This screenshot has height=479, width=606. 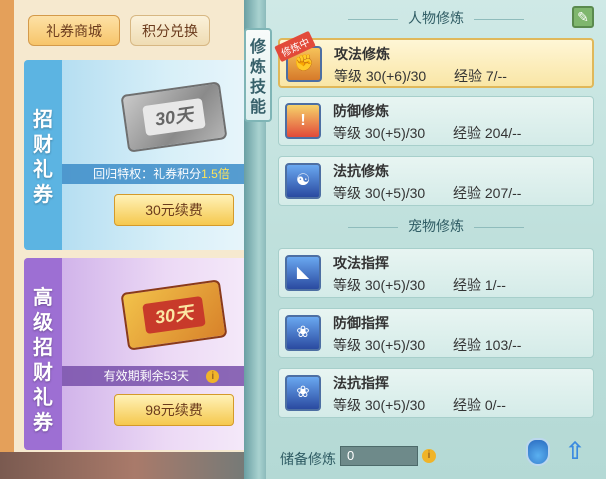 I want to click on card-title: 招财礼券, so click(x=43, y=157).